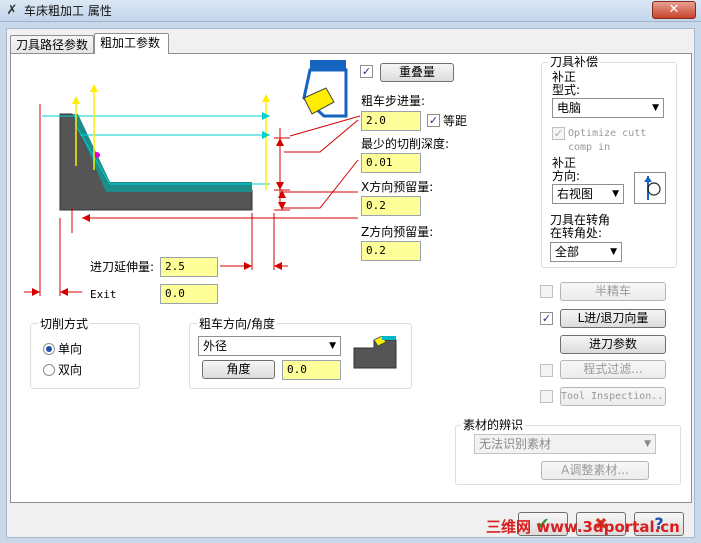 The image size is (701, 543). I want to click on app-icon: ✗, so click(12, 10).